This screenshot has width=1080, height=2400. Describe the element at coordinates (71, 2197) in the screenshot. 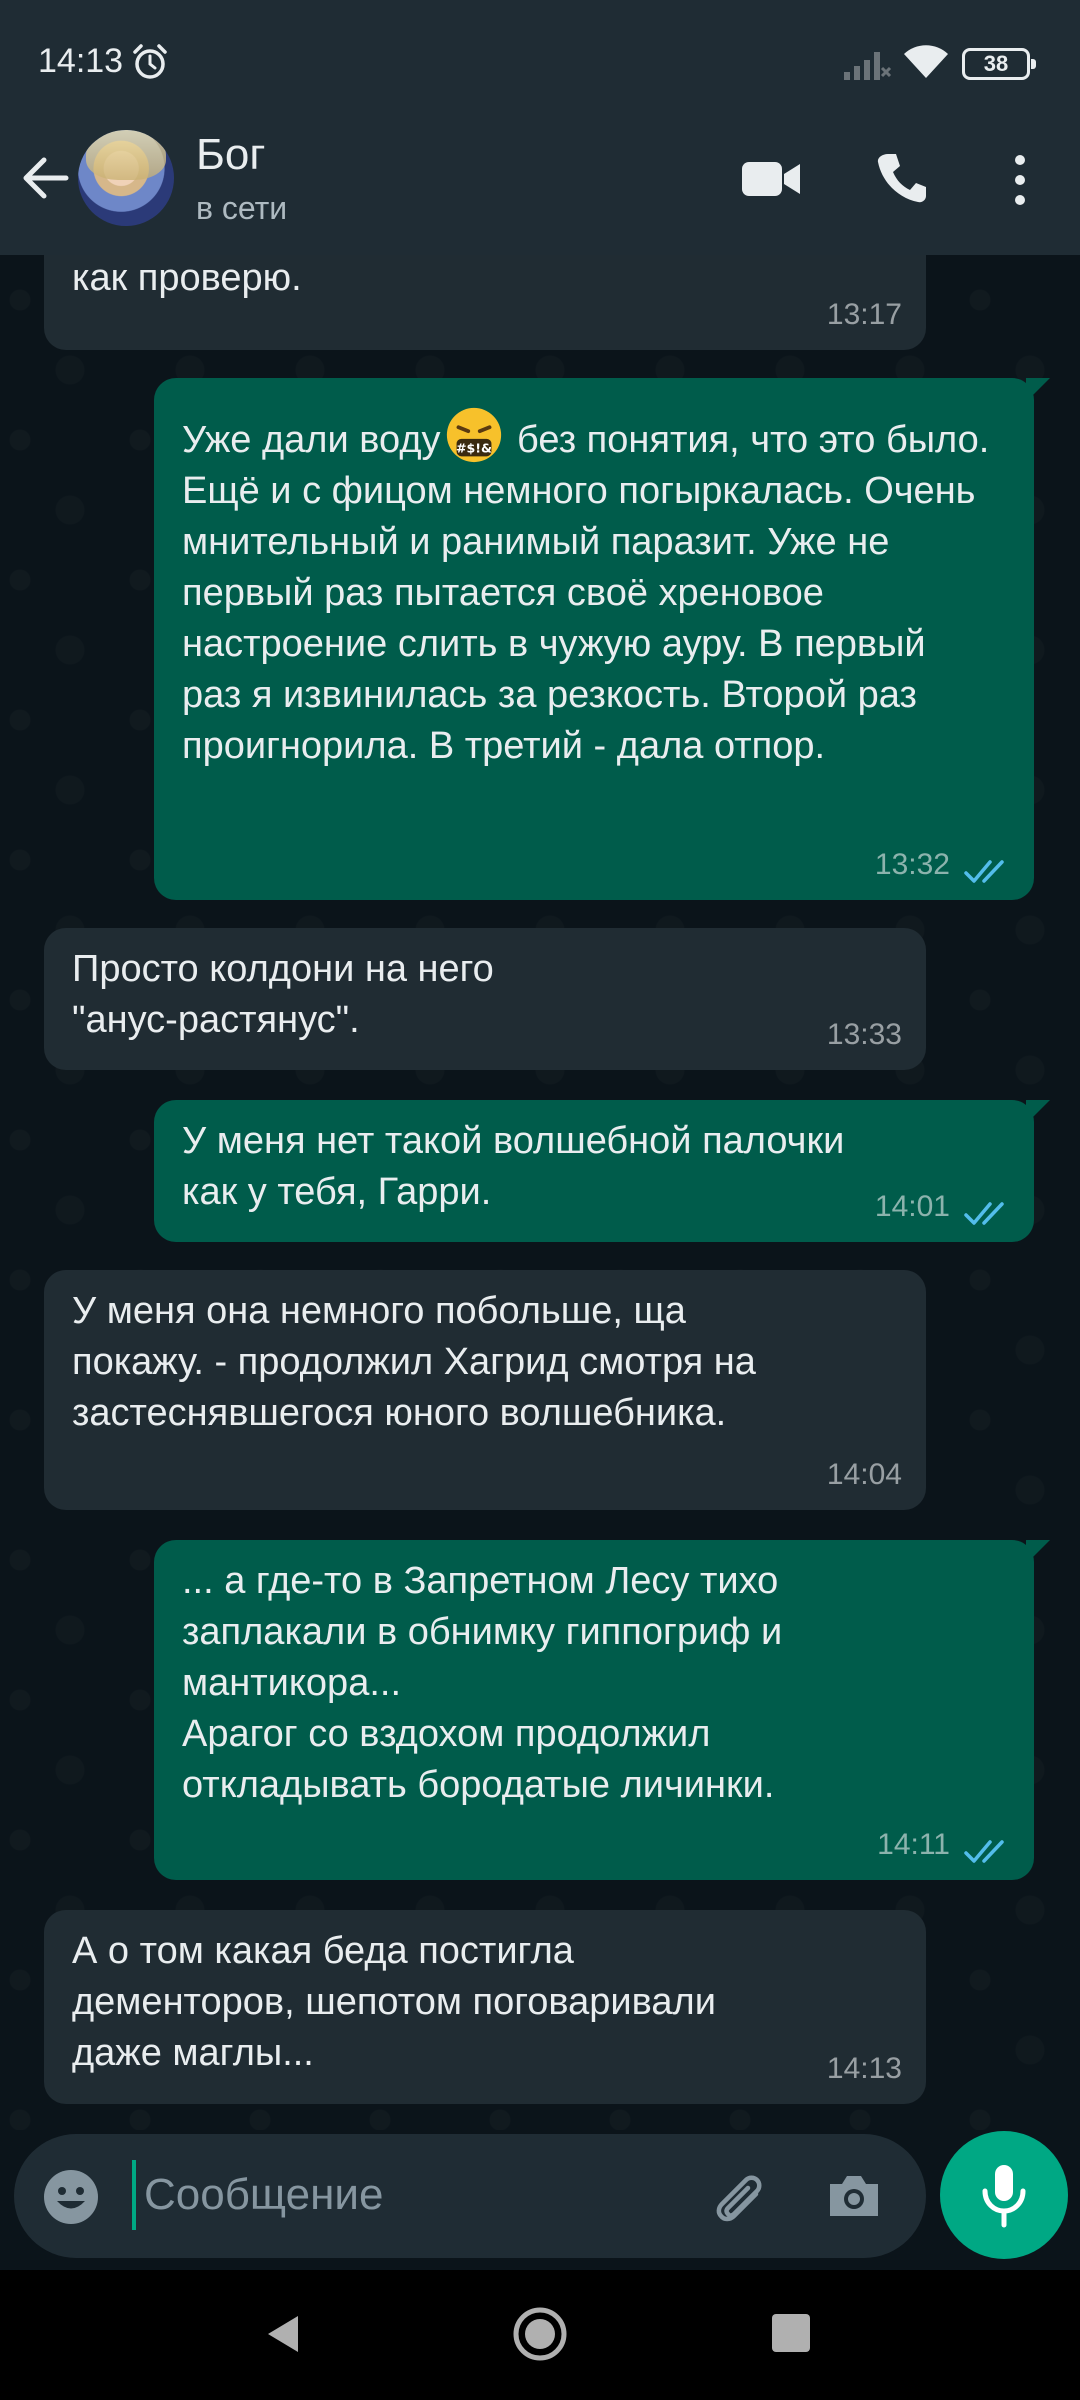

I see `emoji-icon` at that location.